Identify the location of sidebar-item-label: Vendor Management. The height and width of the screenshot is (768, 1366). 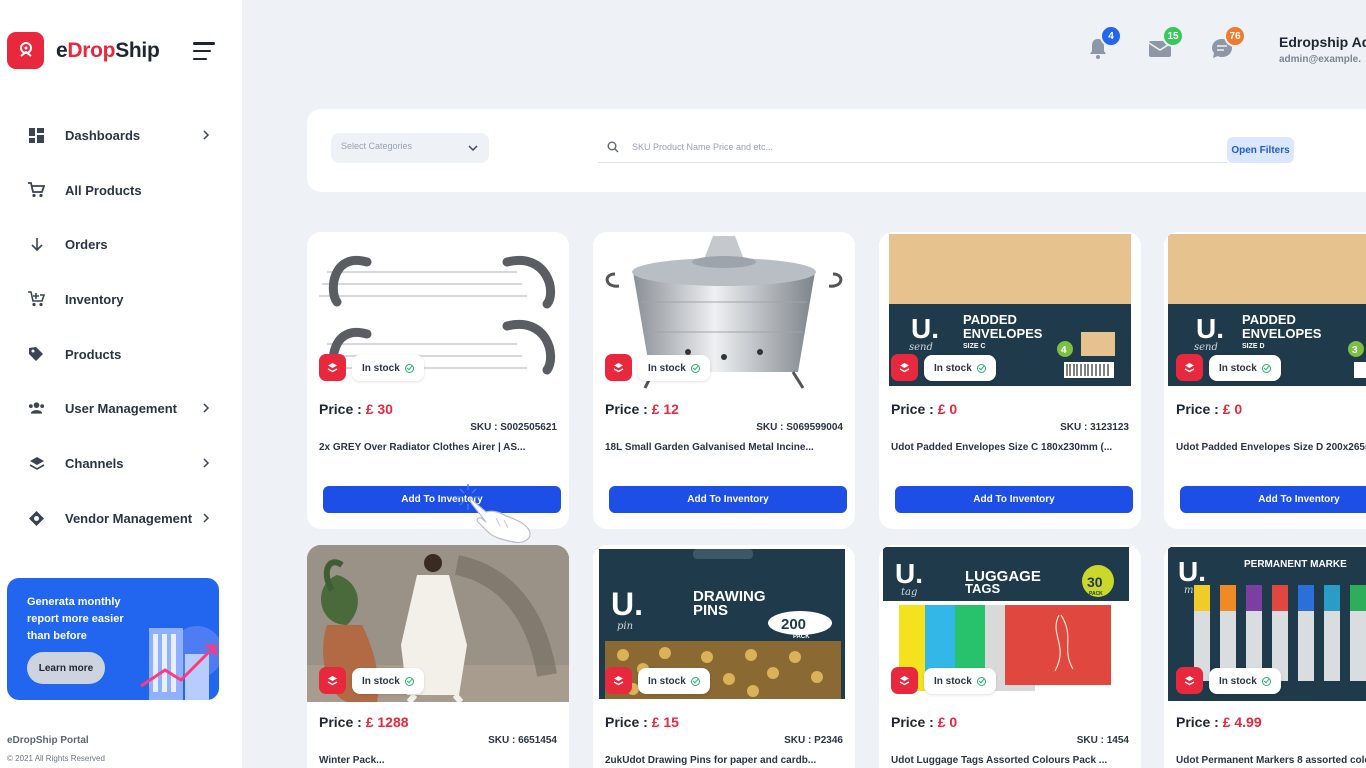
(129, 518).